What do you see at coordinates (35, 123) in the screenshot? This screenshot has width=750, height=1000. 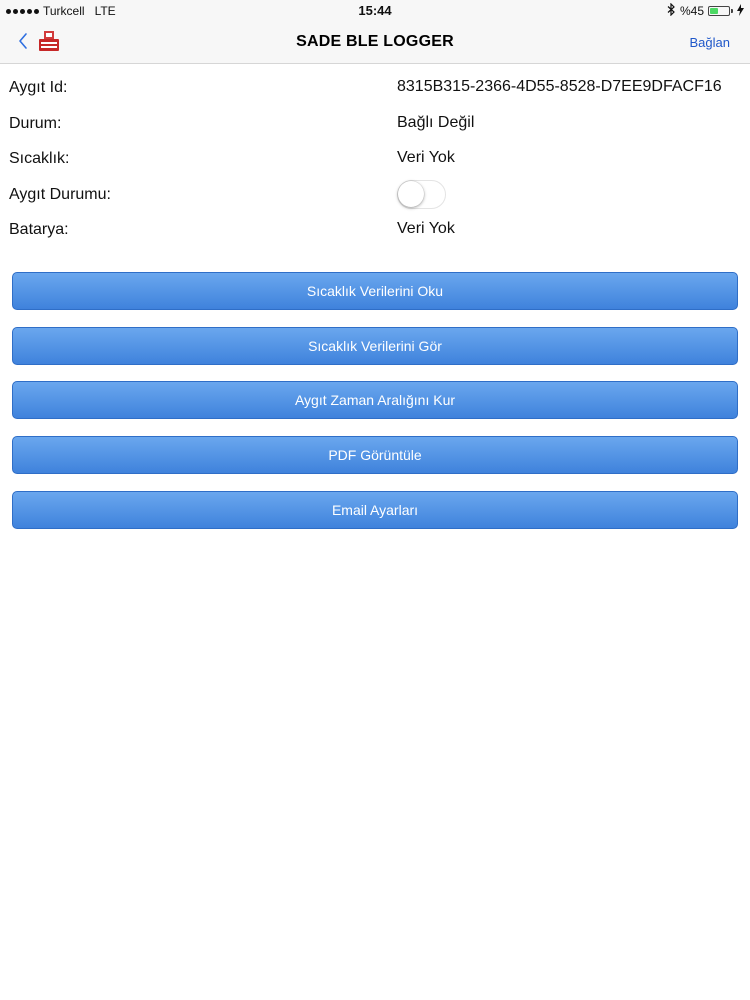 I see `status-label: Durum:` at bounding box center [35, 123].